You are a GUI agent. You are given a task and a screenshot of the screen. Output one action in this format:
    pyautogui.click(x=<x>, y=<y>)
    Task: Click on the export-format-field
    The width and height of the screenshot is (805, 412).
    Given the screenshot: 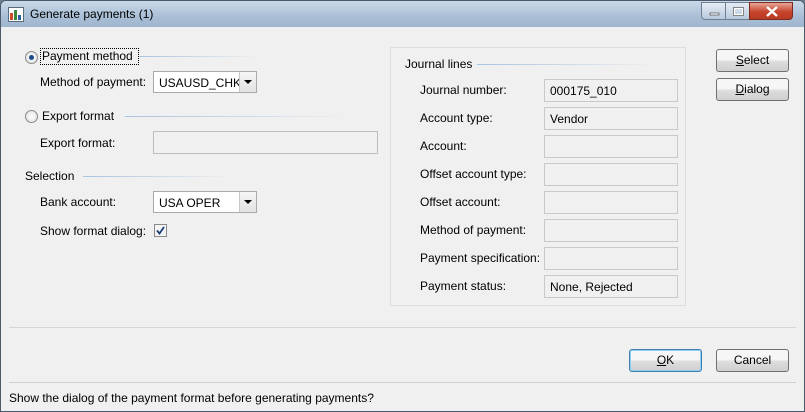 What is the action you would take?
    pyautogui.click(x=265, y=142)
    